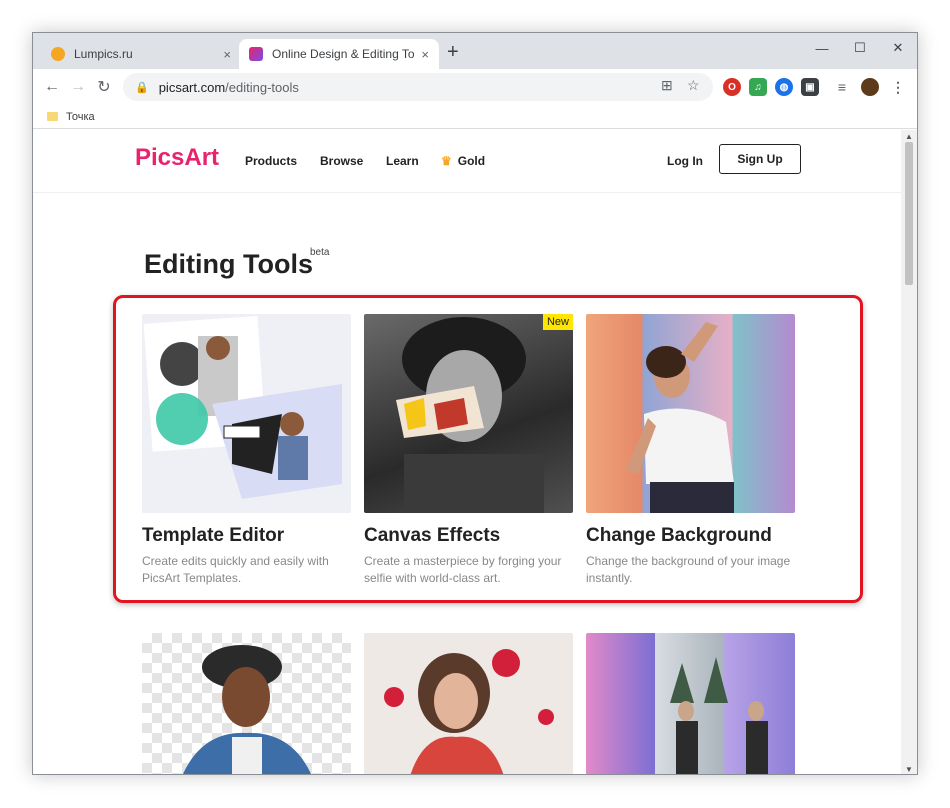 Image resolution: width=950 pixels, height=808 pixels. Describe the element at coordinates (475, 117) in the screenshot. I see `bookmarks-bar: Точка` at that location.